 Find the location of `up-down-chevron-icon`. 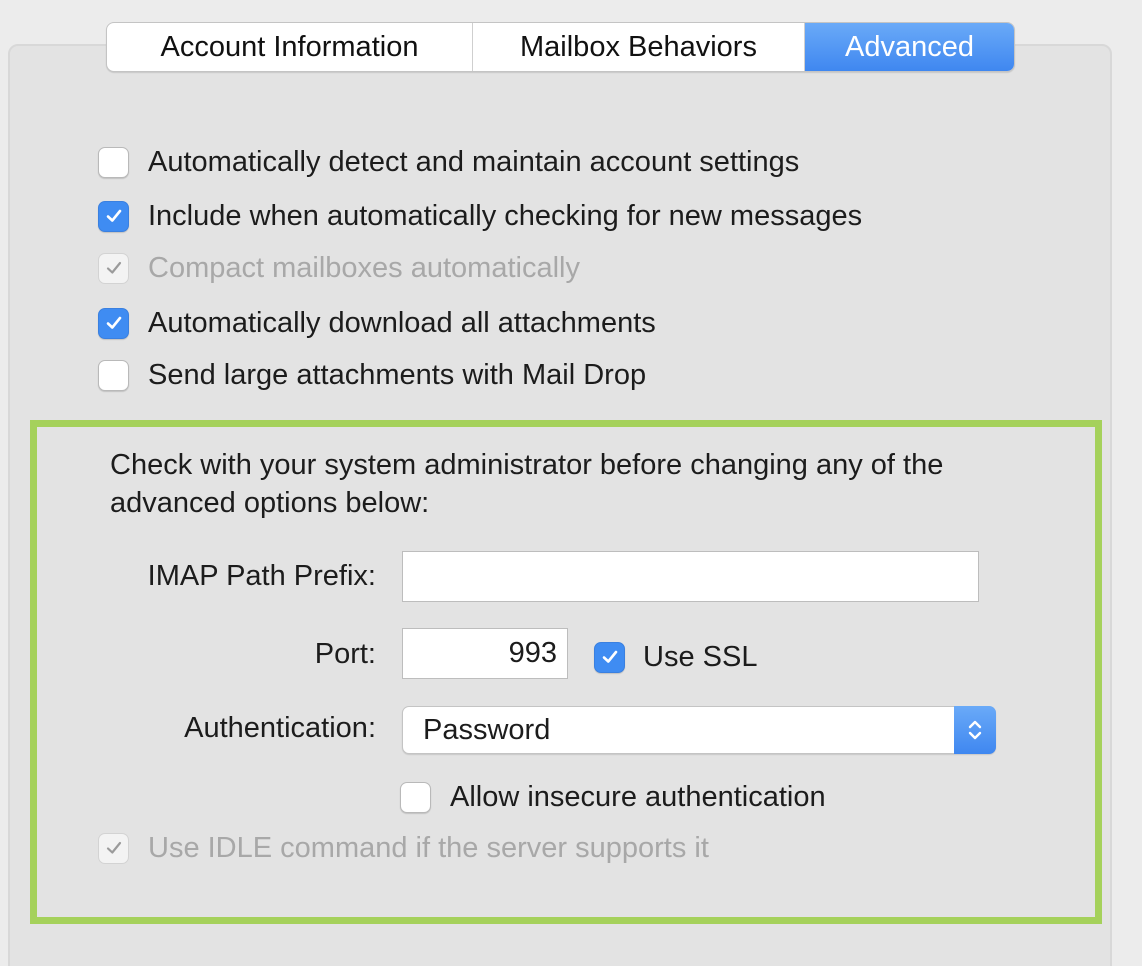

up-down-chevron-icon is located at coordinates (975, 730).